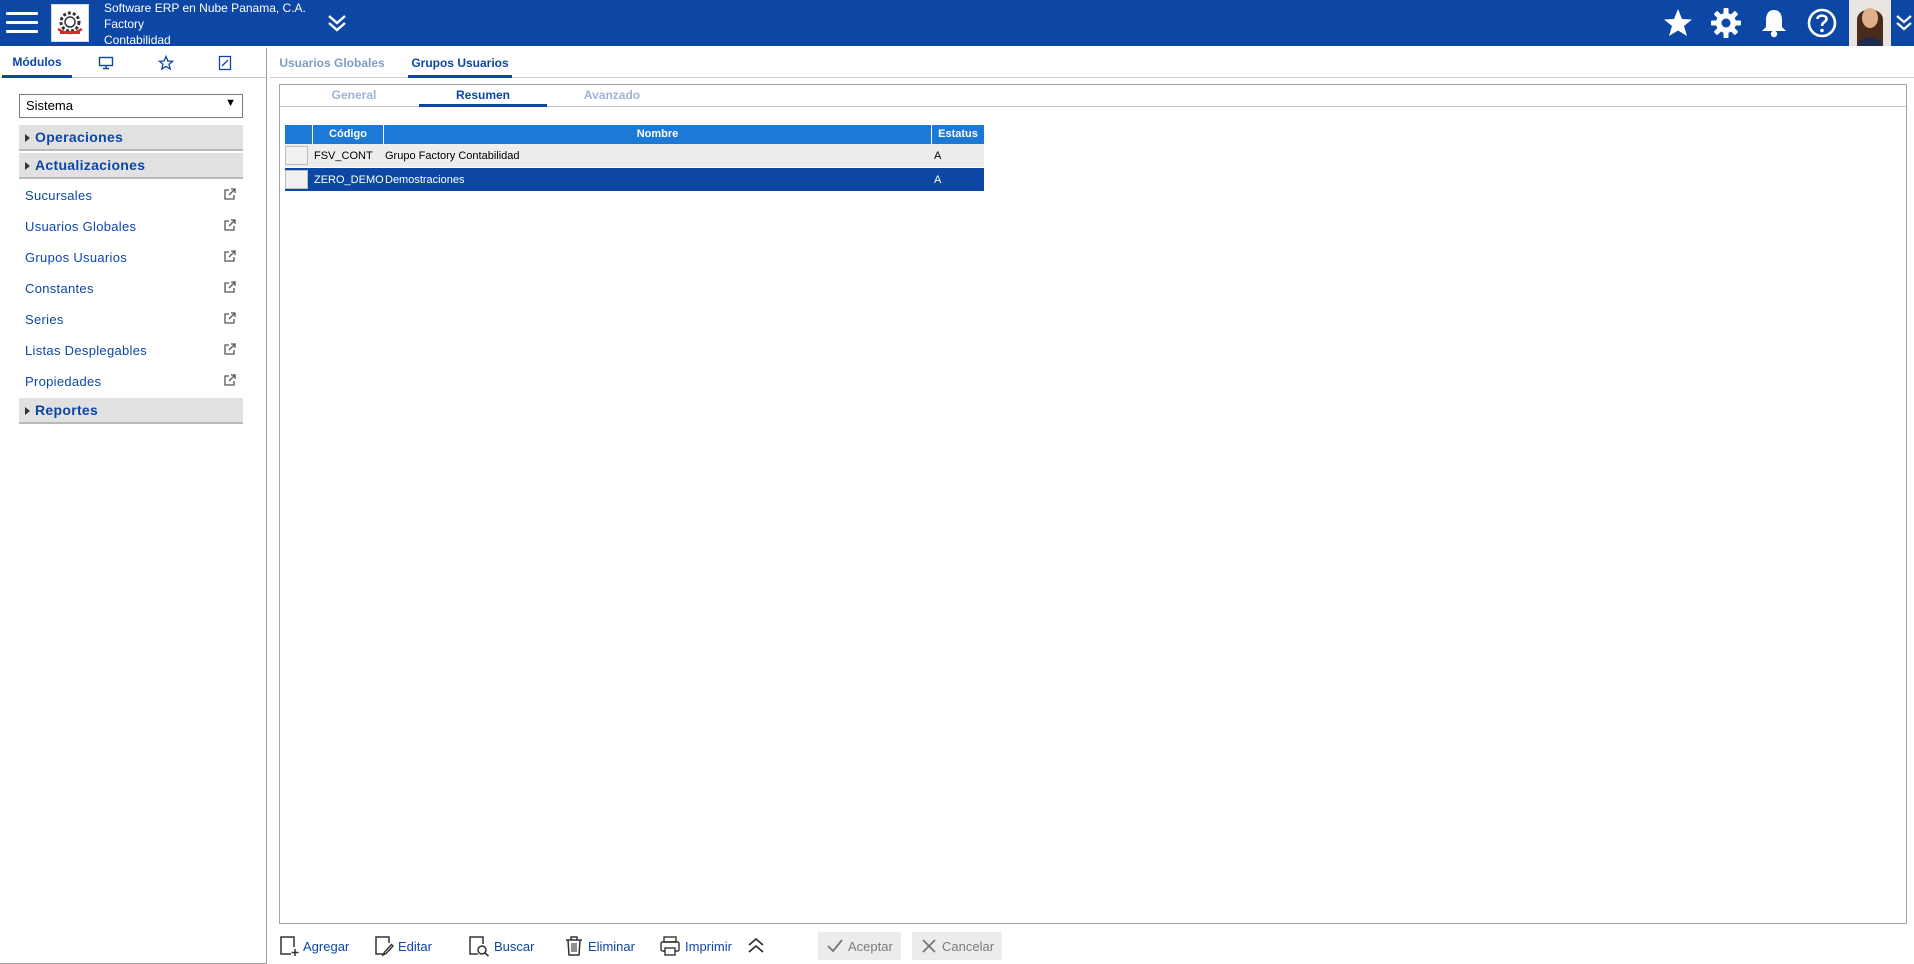 Image resolution: width=1914 pixels, height=964 pixels. What do you see at coordinates (1093, 96) in the screenshot?
I see `sub-tabs: General Resumen Avanzado` at bounding box center [1093, 96].